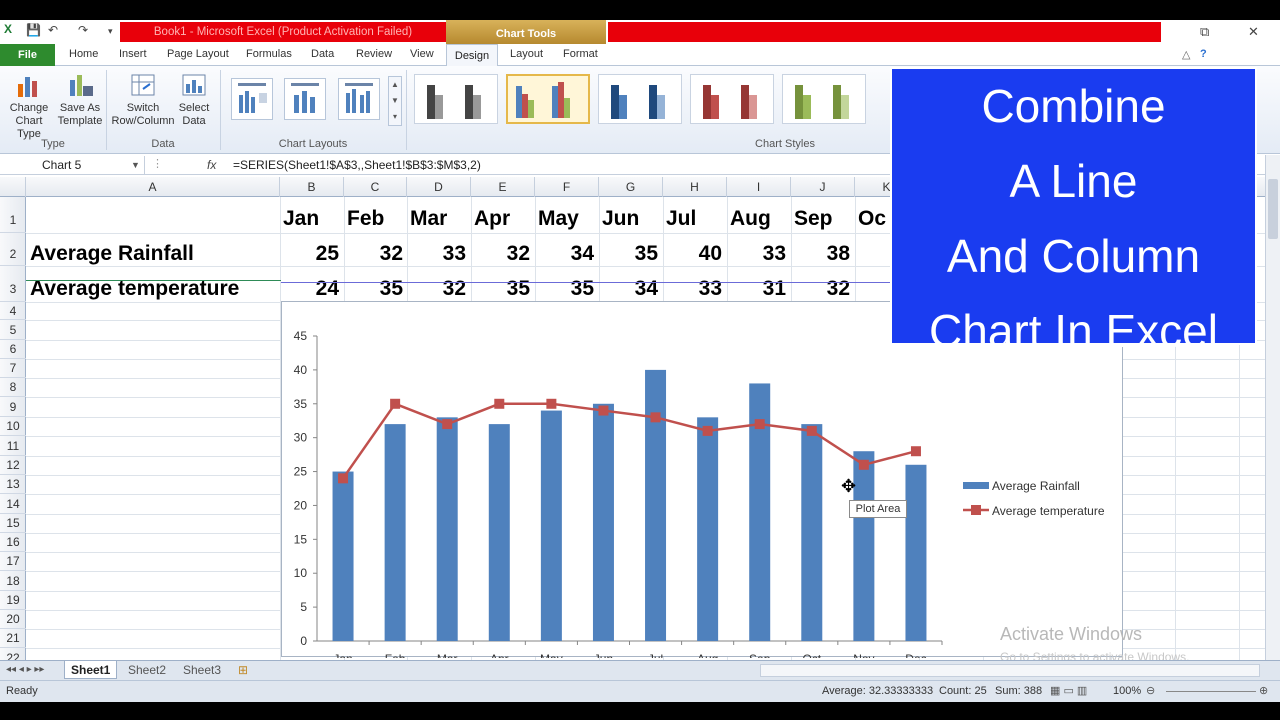 The image size is (1280, 720). Describe the element at coordinates (143, 100) in the screenshot. I see `switch-row-column-button: Switch Row/Column` at that location.